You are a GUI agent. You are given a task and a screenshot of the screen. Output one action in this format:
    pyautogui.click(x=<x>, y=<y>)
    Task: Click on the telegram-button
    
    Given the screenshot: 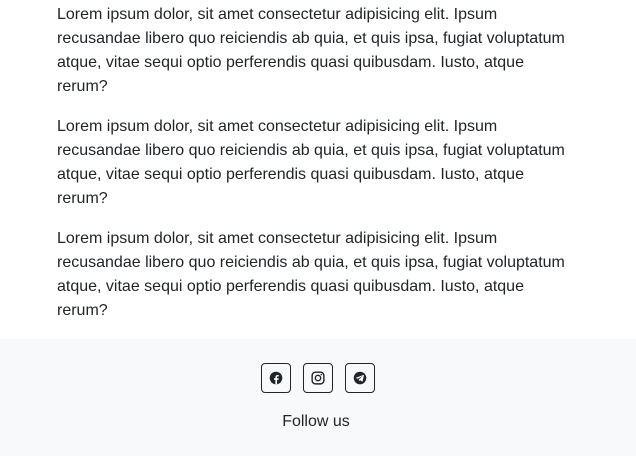 What is the action you would take?
    pyautogui.click(x=360, y=378)
    